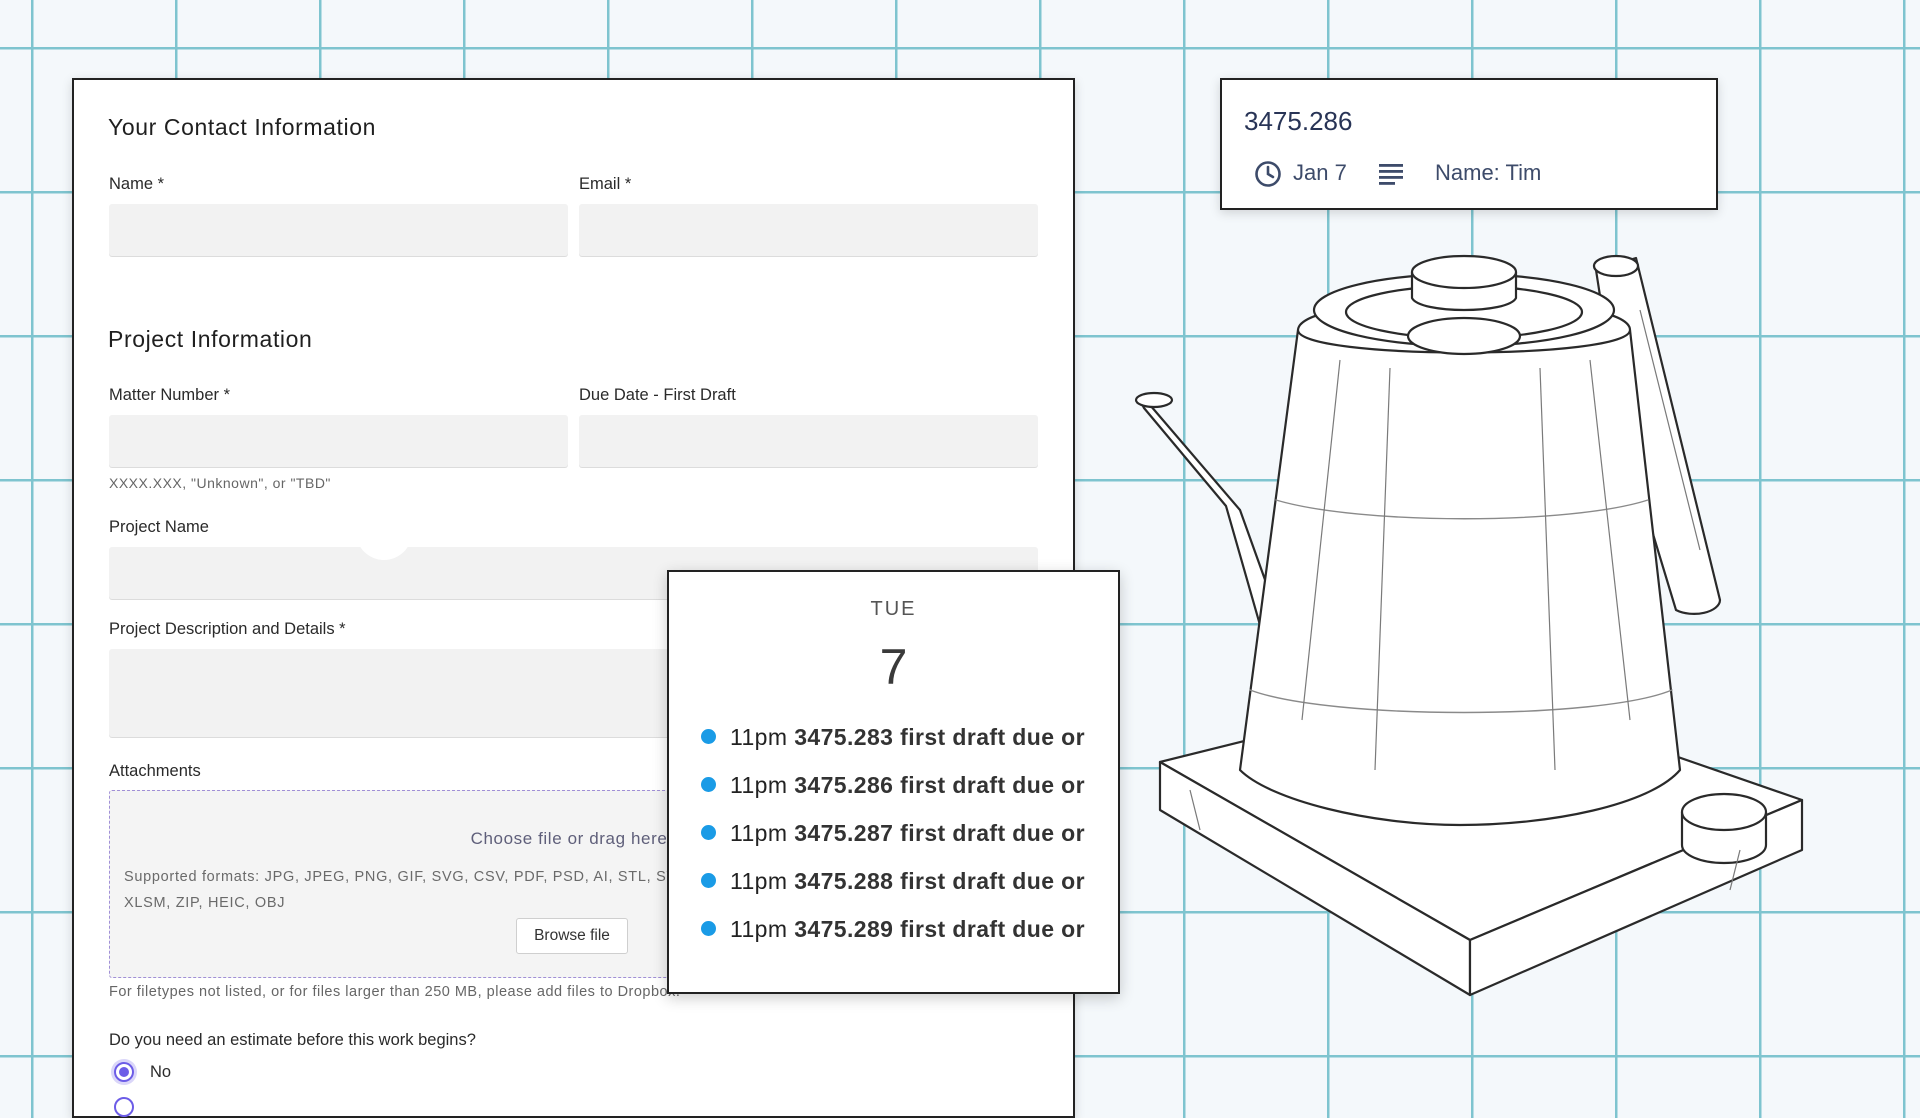 The image size is (1920, 1118). Describe the element at coordinates (939, 881) in the screenshot. I see `event-text: 3475.288 first draft due or` at that location.